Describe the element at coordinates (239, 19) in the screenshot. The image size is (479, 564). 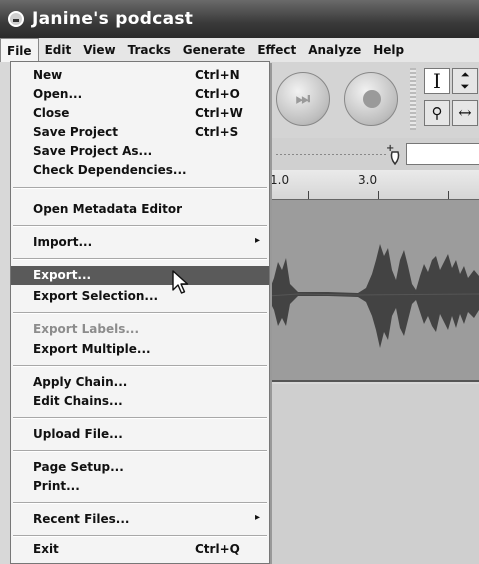
I see `title-bar: Janine's podcast` at that location.